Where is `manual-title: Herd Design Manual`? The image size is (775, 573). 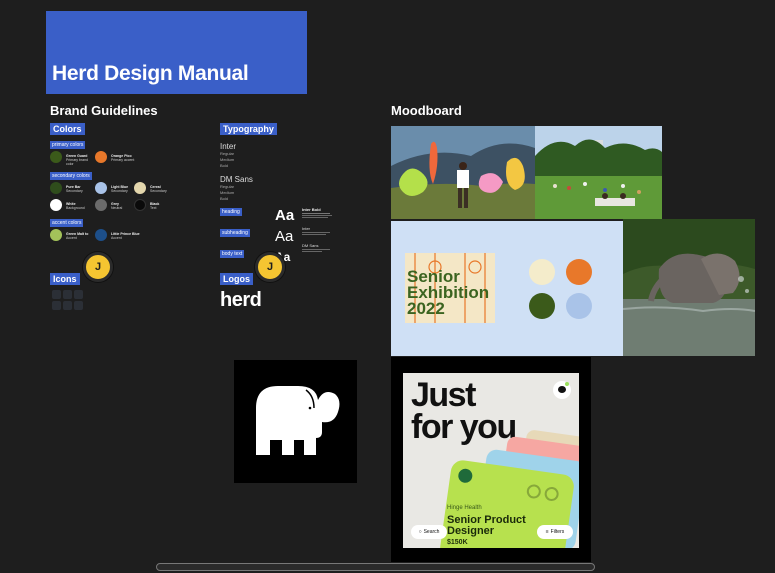
manual-title: Herd Design Manual is located at coordinates (150, 73).